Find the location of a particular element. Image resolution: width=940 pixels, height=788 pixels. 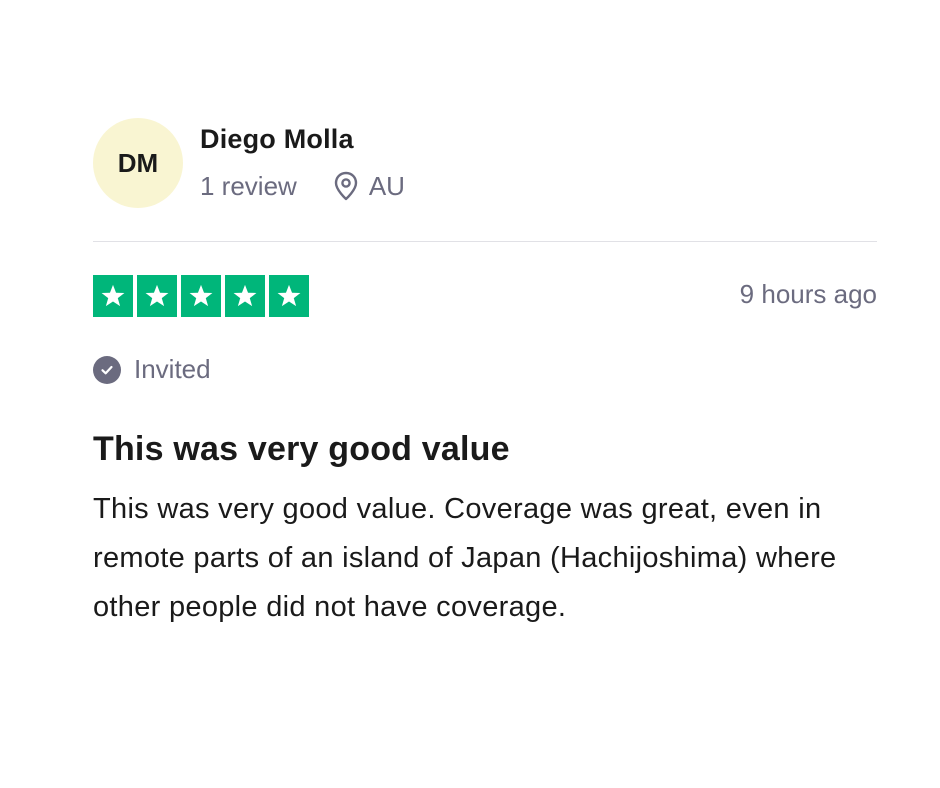

divider is located at coordinates (485, 241).